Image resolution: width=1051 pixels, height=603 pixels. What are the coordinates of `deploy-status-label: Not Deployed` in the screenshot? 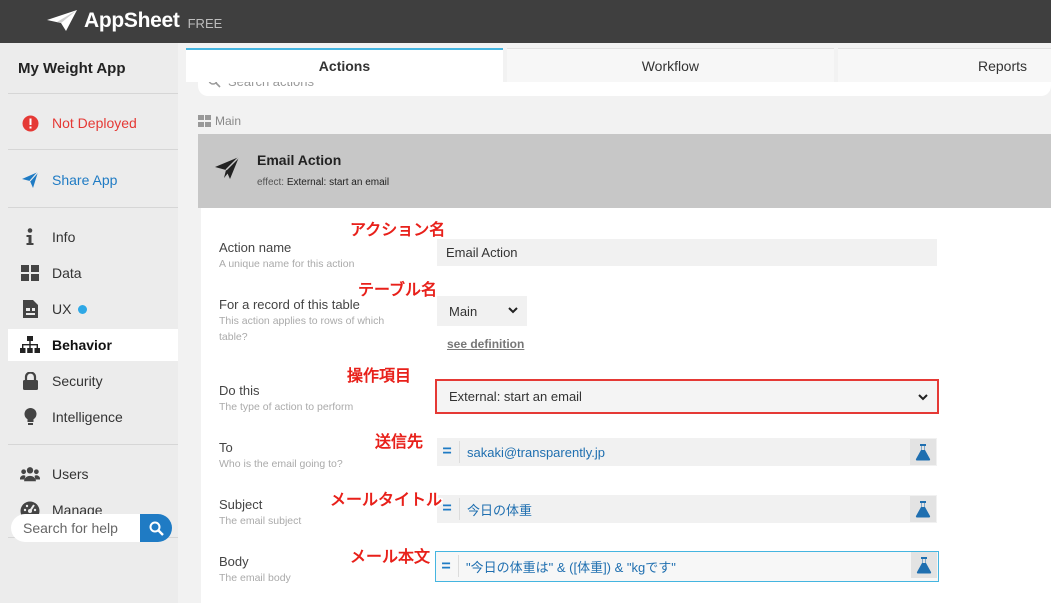 It's located at (94, 123).